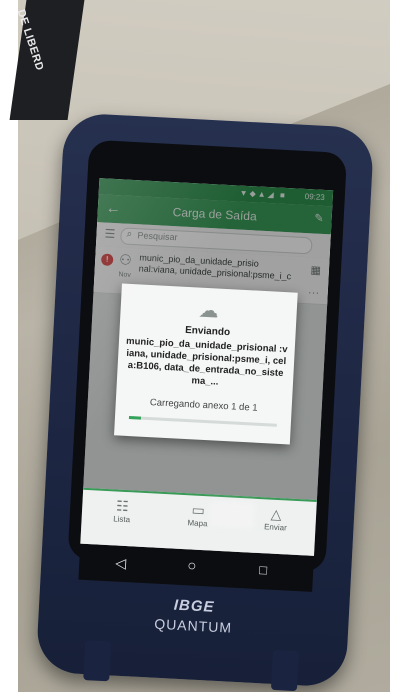 The height and width of the screenshot is (692, 409). I want to click on case-clip-left, so click(97, 661).